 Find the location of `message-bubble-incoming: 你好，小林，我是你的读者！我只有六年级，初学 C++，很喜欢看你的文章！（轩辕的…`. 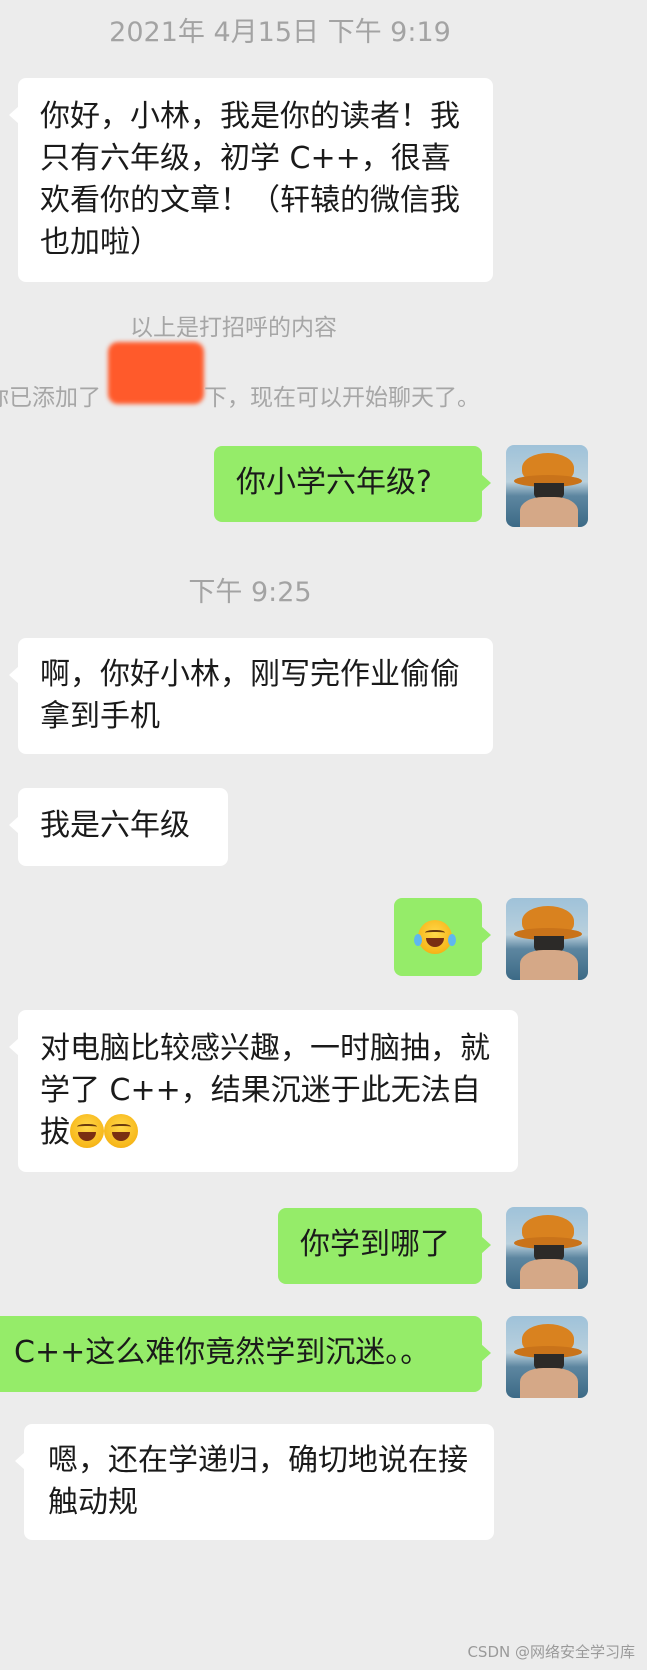

message-bubble-incoming: 你好，小林，我是你的读者！我只有六年级，初学 C++，很喜欢看你的文章！（轩辕的… is located at coordinates (251, 180).